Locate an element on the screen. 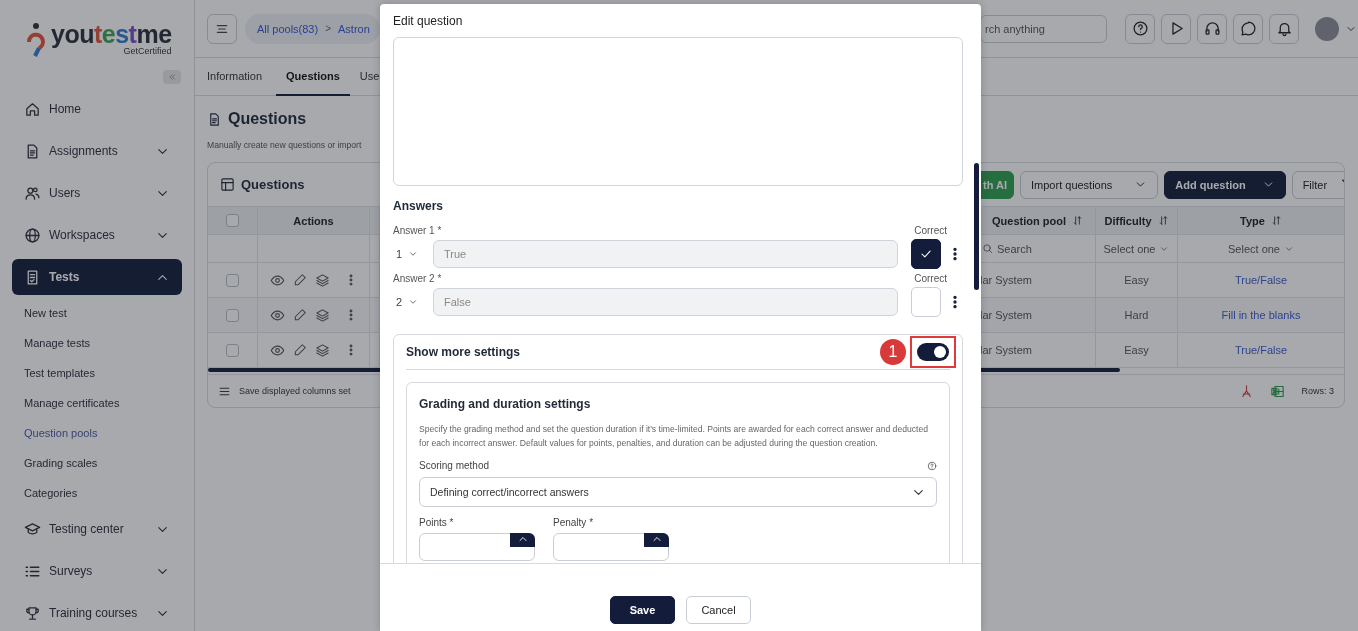 This screenshot has width=1358, height=631. nav-item: Training courses is located at coordinates (97, 613).